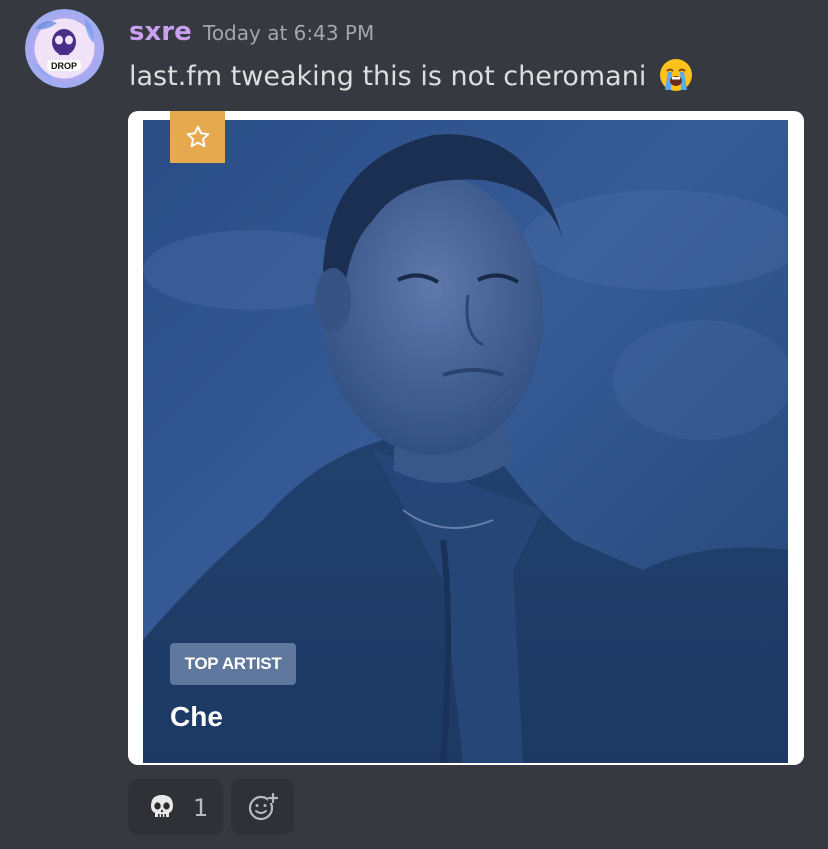 This screenshot has height=849, width=828. Describe the element at coordinates (201, 808) in the screenshot. I see `reaction-count: 1` at that location.